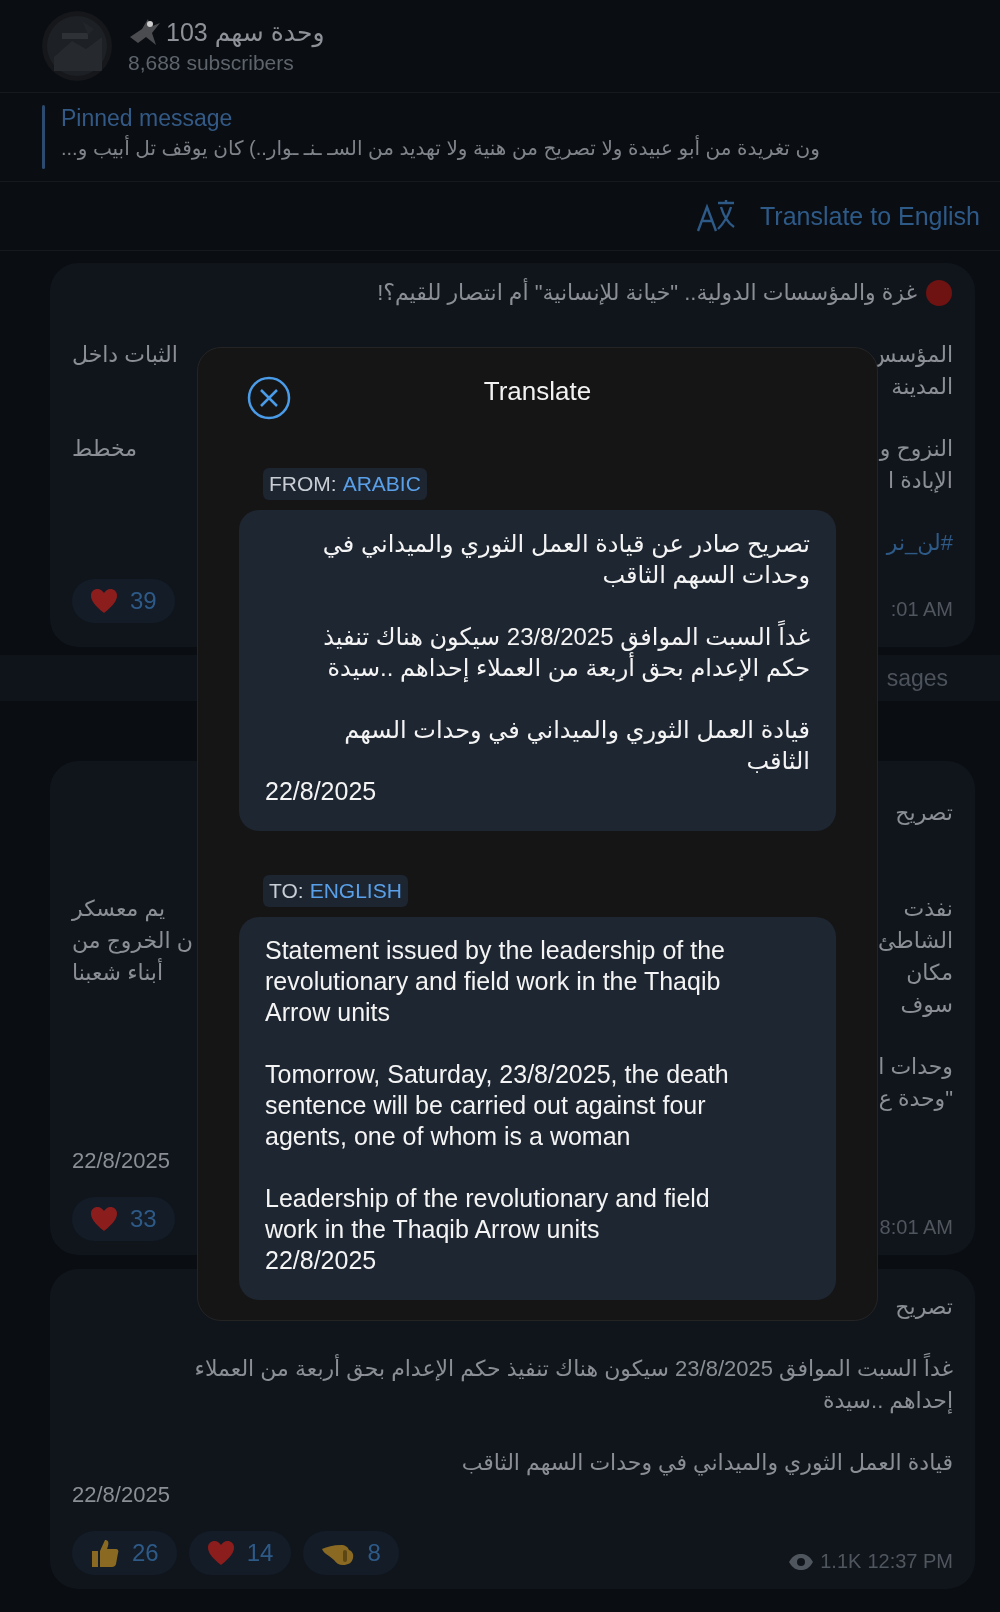 The height and width of the screenshot is (1612, 1000). Describe the element at coordinates (497, 1105) in the screenshot. I see `paragraph-text: Tomorrow, Saturday, 23/8/2025, the death sentence will be carried out against four agents, one of whom is a woman` at that location.